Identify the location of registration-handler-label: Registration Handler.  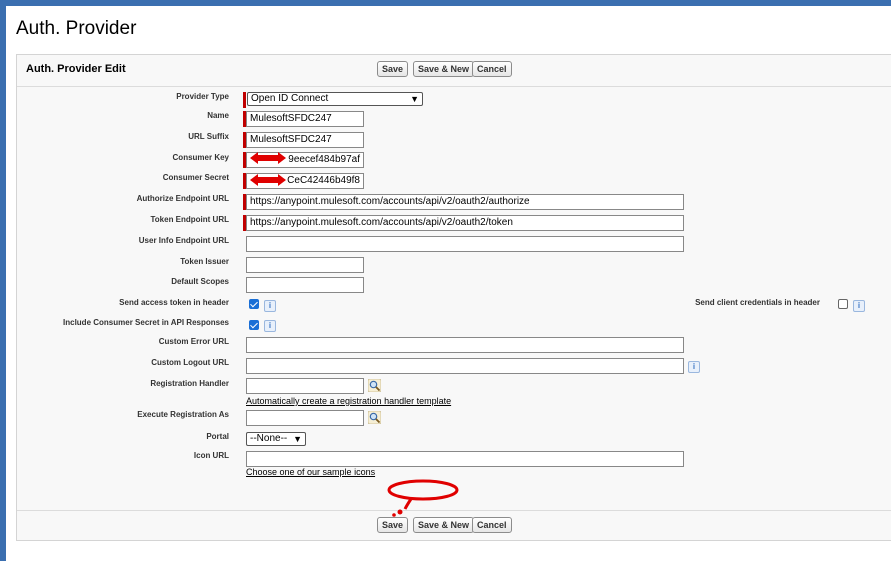
(189, 383).